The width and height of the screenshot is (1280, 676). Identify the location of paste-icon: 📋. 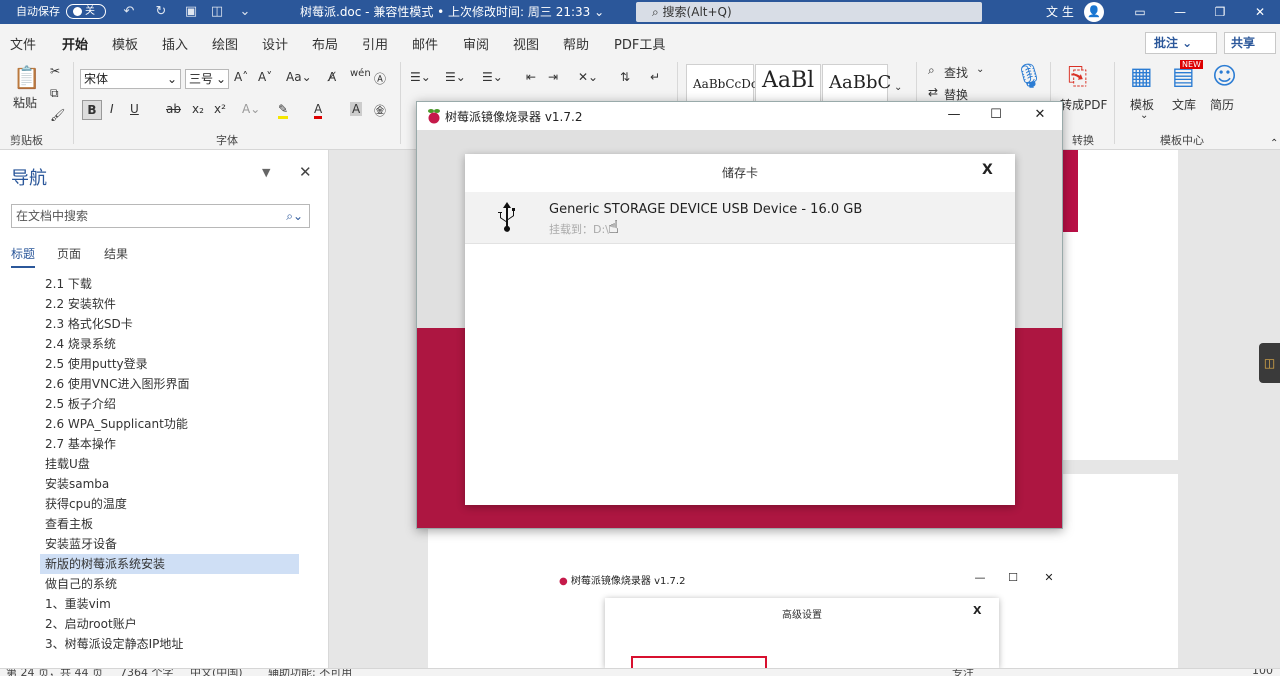
(26, 78).